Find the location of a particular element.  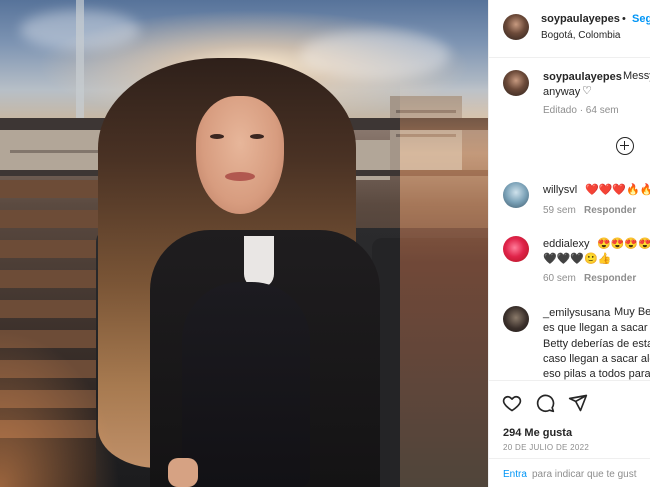

share-icon is located at coordinates (578, 403).